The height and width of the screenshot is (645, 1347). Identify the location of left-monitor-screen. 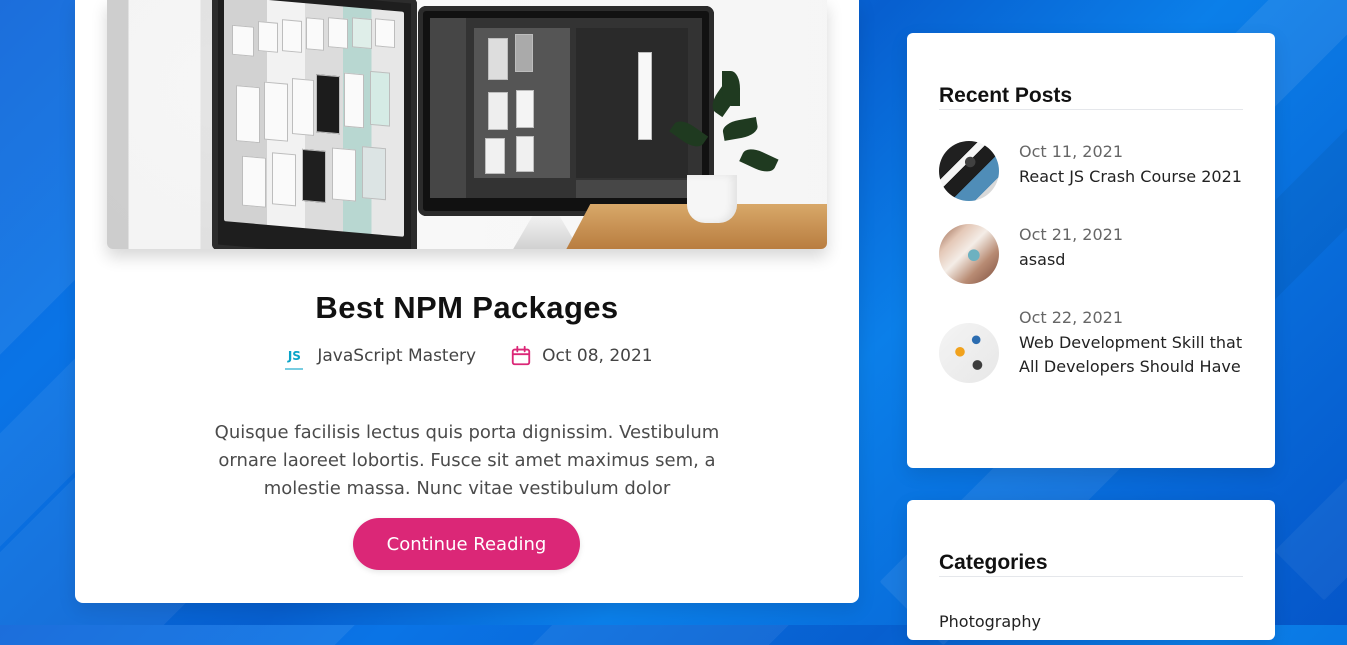
(314, 118).